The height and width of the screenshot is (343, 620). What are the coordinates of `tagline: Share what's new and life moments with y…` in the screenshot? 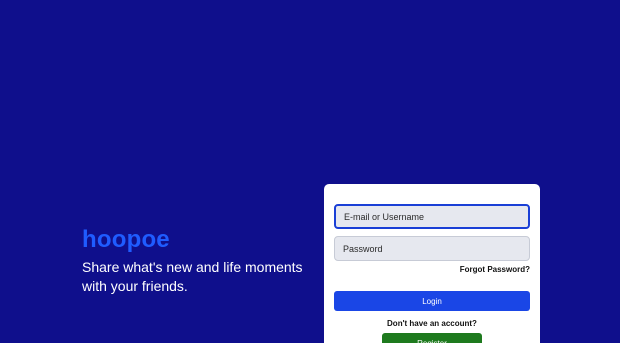 It's located at (192, 276).